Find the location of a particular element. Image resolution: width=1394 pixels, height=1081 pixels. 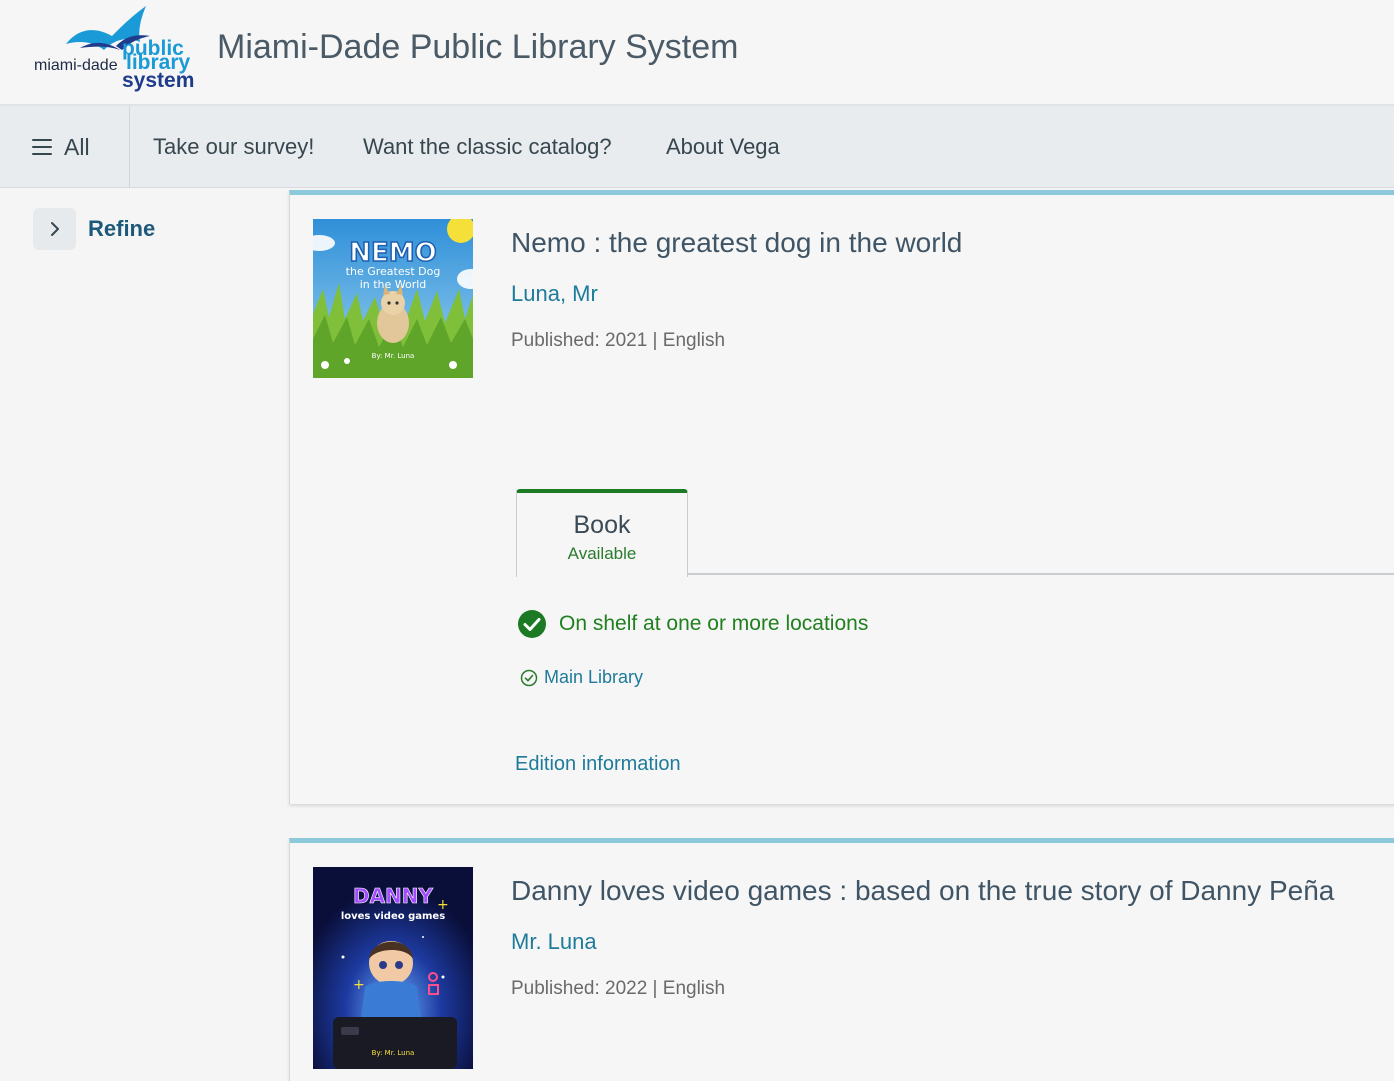

location-main-library: Main Library is located at coordinates (581, 677).